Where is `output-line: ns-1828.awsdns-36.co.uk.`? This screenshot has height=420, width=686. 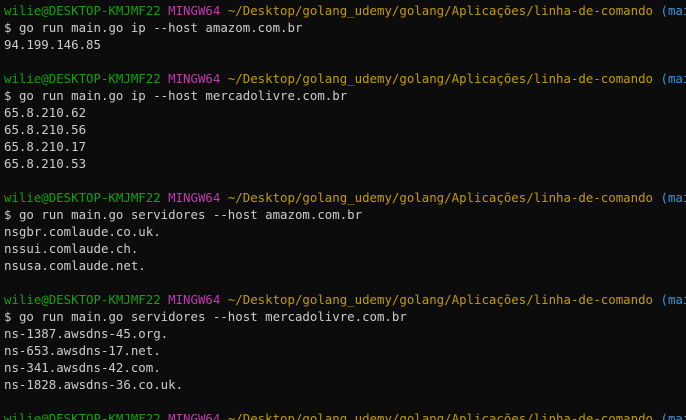 output-line: ns-1828.awsdns-36.co.uk. is located at coordinates (94, 384).